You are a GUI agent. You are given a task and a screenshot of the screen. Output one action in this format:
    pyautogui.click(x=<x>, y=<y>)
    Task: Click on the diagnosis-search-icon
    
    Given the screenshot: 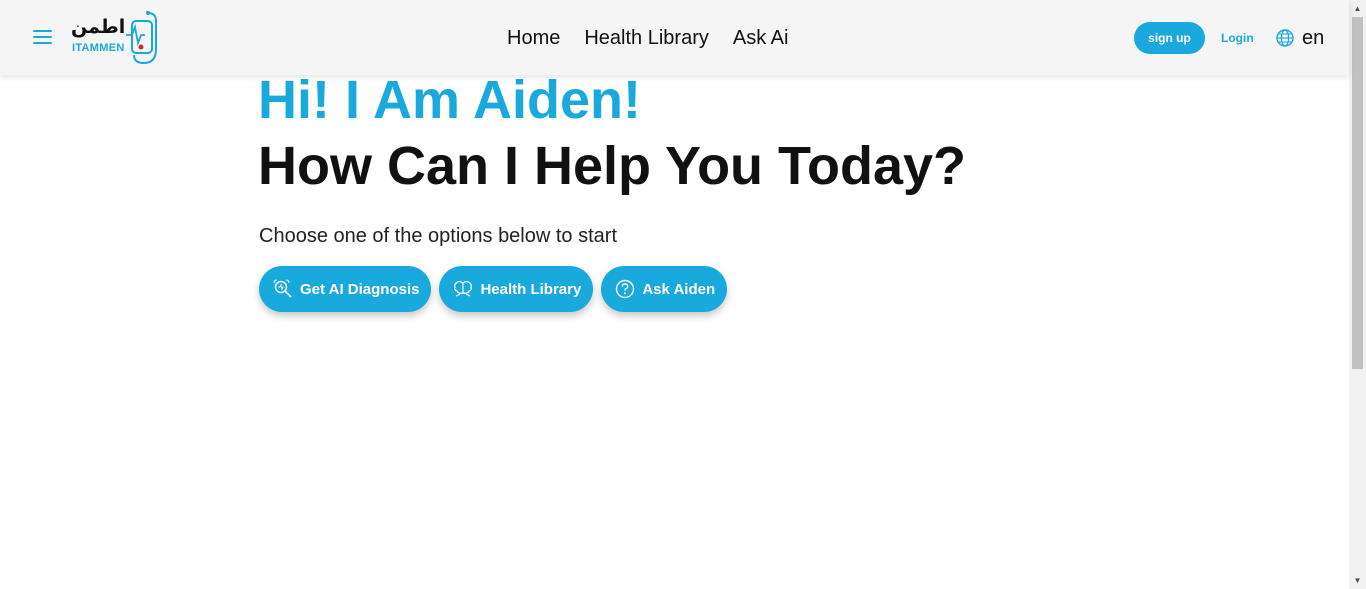 What is the action you would take?
    pyautogui.click(x=283, y=289)
    